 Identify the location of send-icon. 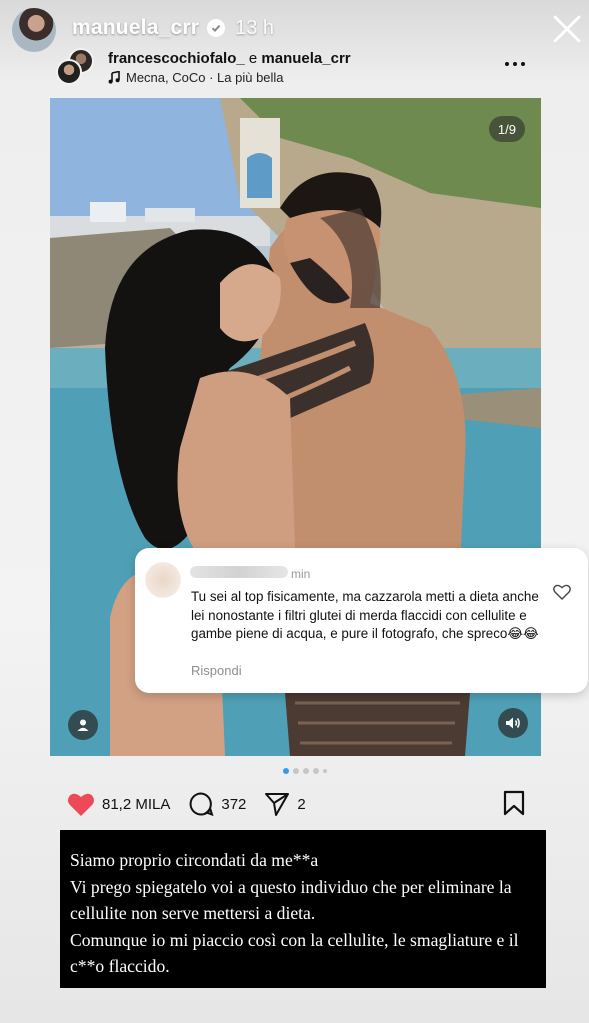
(277, 804).